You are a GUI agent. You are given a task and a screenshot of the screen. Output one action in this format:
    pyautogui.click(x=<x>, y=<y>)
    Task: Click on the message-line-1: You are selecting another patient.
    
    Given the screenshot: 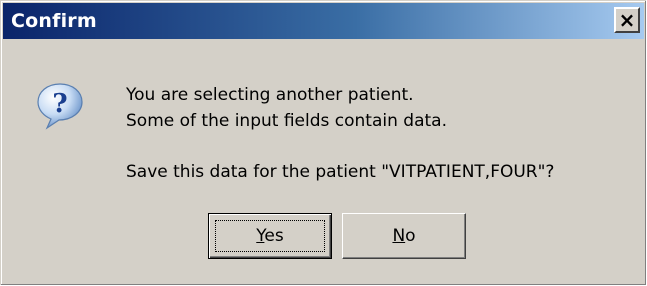 What is the action you would take?
    pyautogui.click(x=270, y=95)
    